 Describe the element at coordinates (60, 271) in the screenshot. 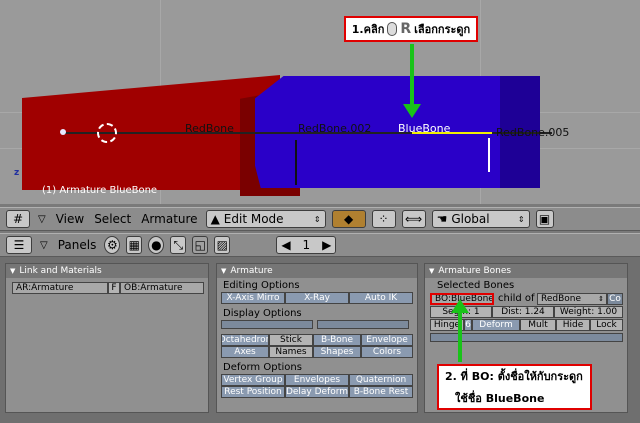

I see `panel-title: Link and Materials` at that location.